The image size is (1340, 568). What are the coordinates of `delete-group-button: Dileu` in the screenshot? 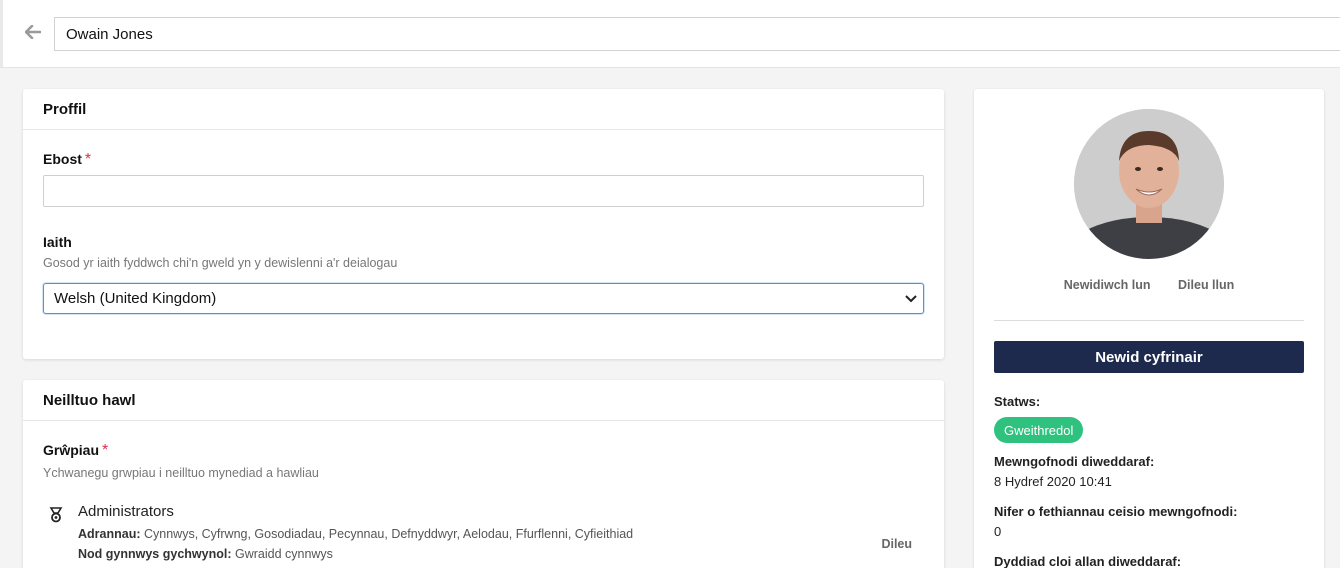 It's located at (896, 544).